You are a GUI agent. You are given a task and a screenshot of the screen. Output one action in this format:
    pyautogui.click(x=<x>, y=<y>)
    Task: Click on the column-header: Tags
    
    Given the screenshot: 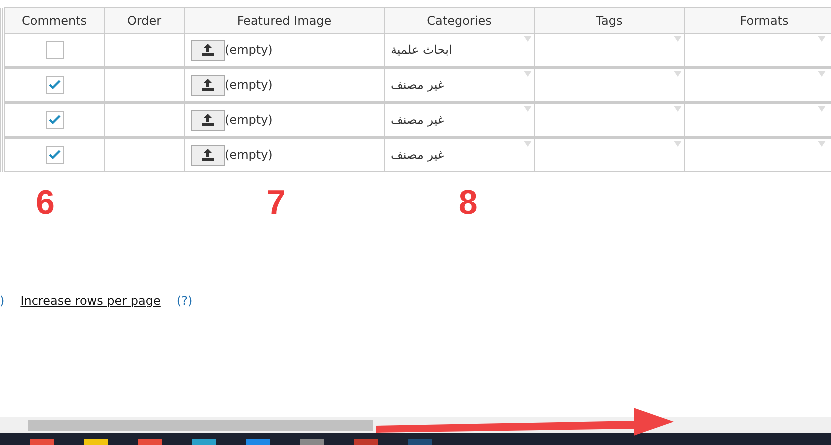 What is the action you would take?
    pyautogui.click(x=609, y=21)
    